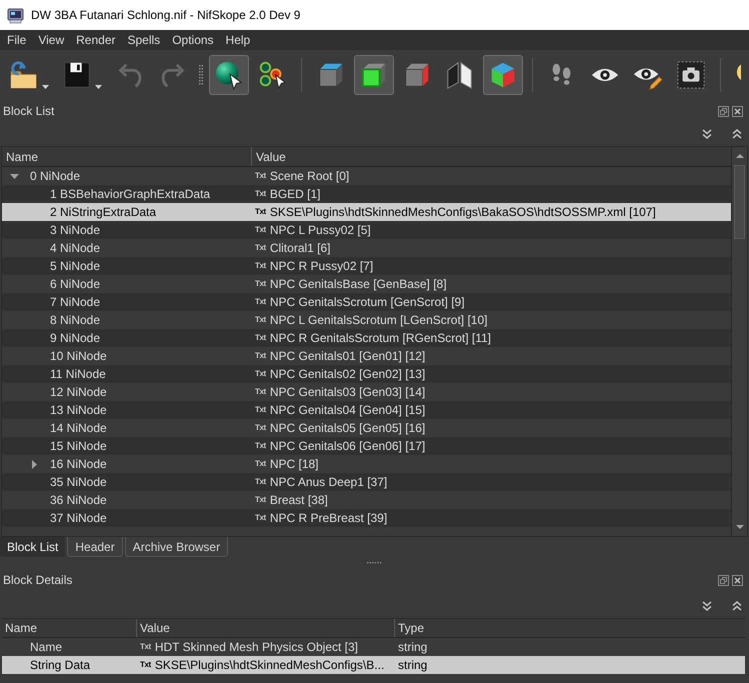 Image resolution: width=749 pixels, height=683 pixels. Describe the element at coordinates (78, 482) in the screenshot. I see `block-name: 35 NiNode` at that location.